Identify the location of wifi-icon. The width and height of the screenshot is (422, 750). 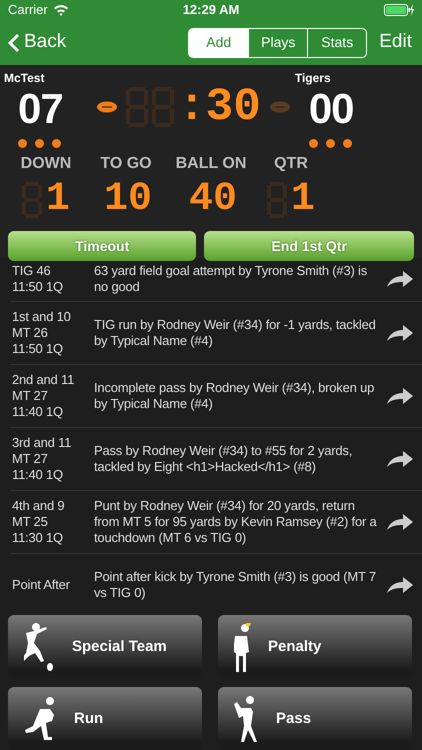
(60, 10).